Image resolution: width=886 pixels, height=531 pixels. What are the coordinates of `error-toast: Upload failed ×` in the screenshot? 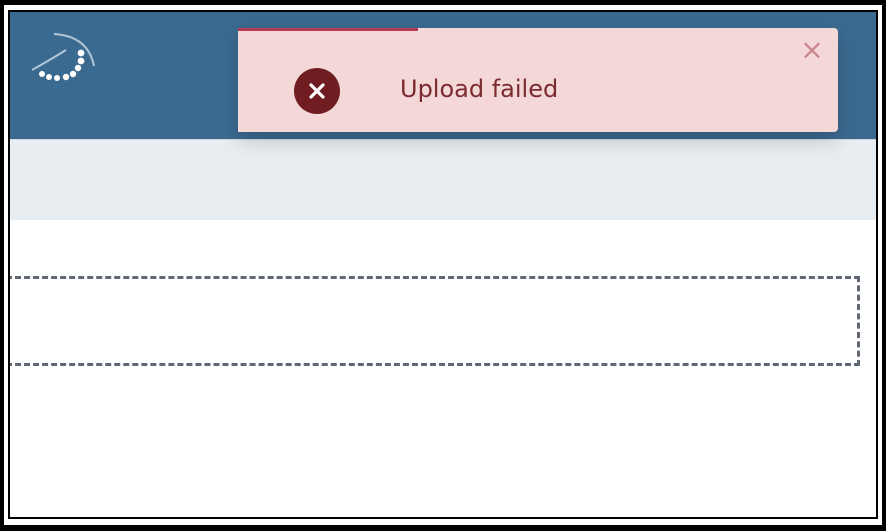 It's located at (538, 80).